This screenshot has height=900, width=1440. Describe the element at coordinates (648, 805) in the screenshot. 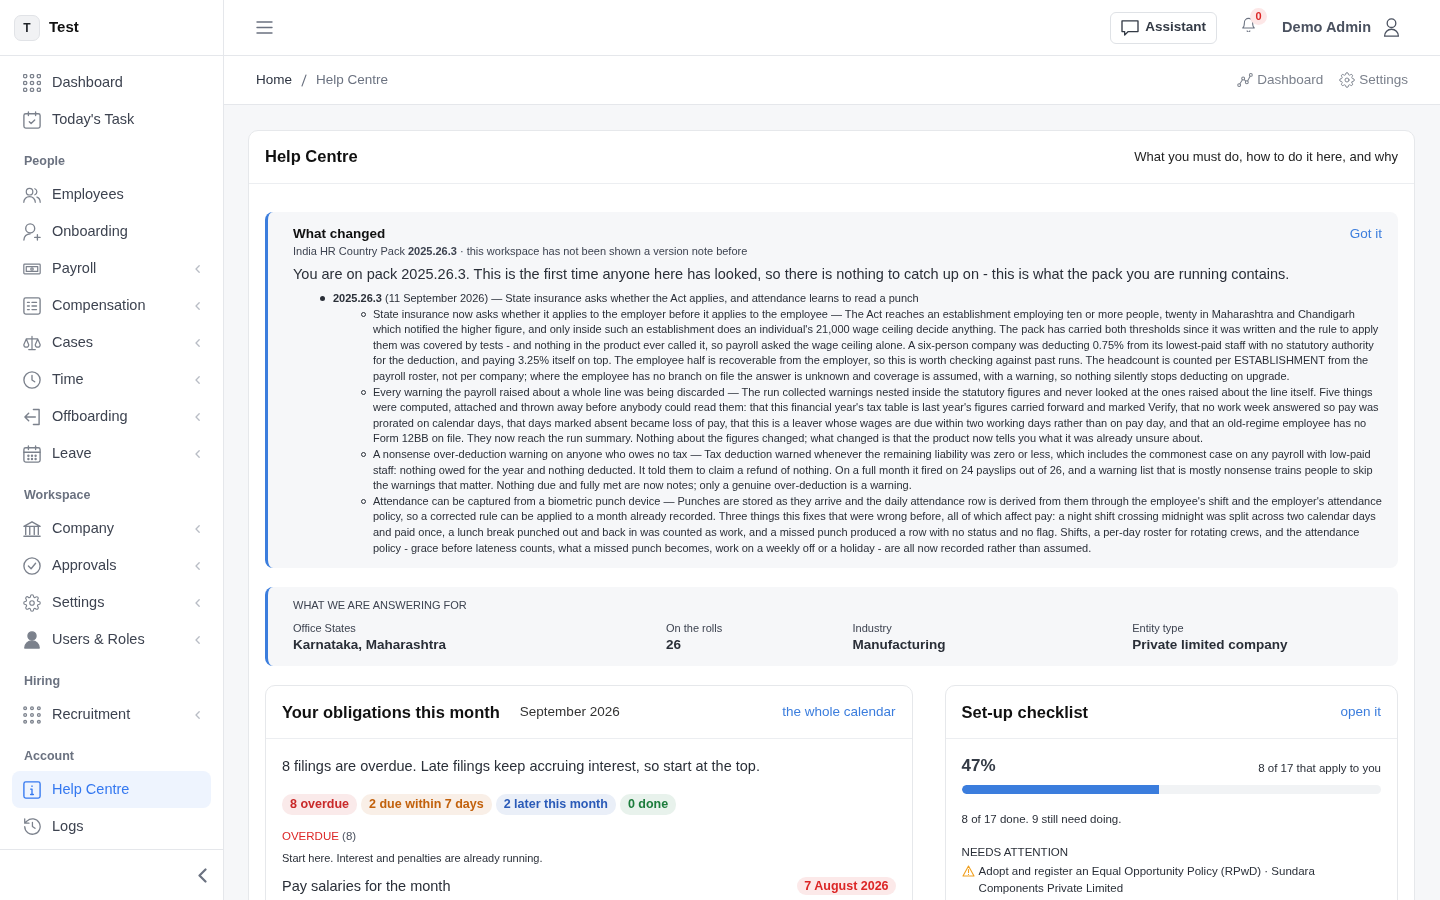

I see `status-tag: 0 done` at that location.